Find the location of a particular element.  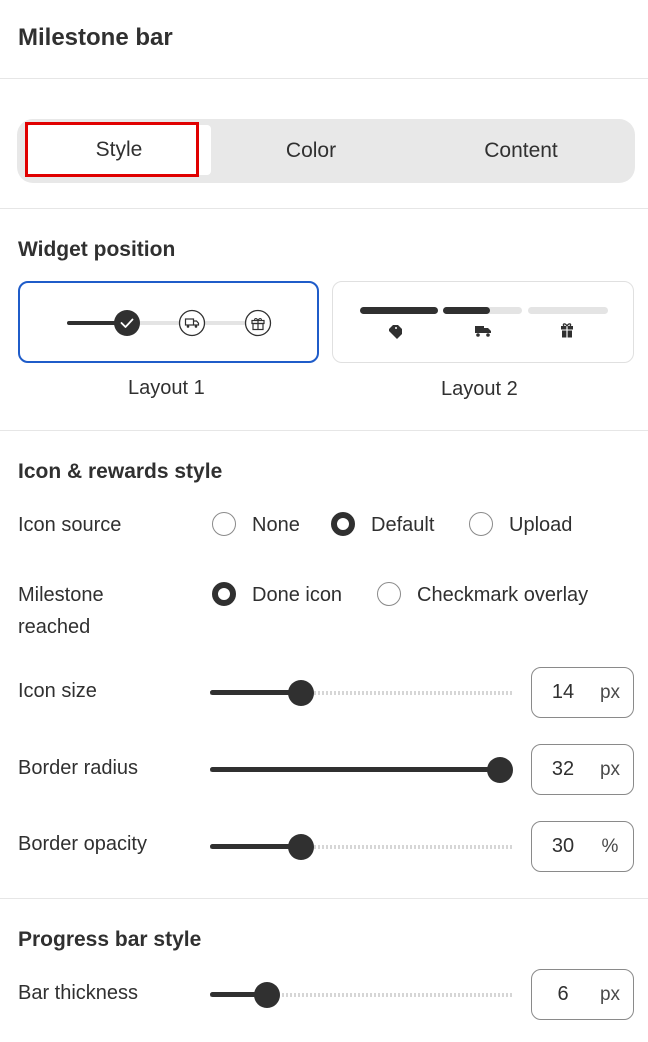

section-title-icon-rewards: Icon & rewards style is located at coordinates (120, 471).